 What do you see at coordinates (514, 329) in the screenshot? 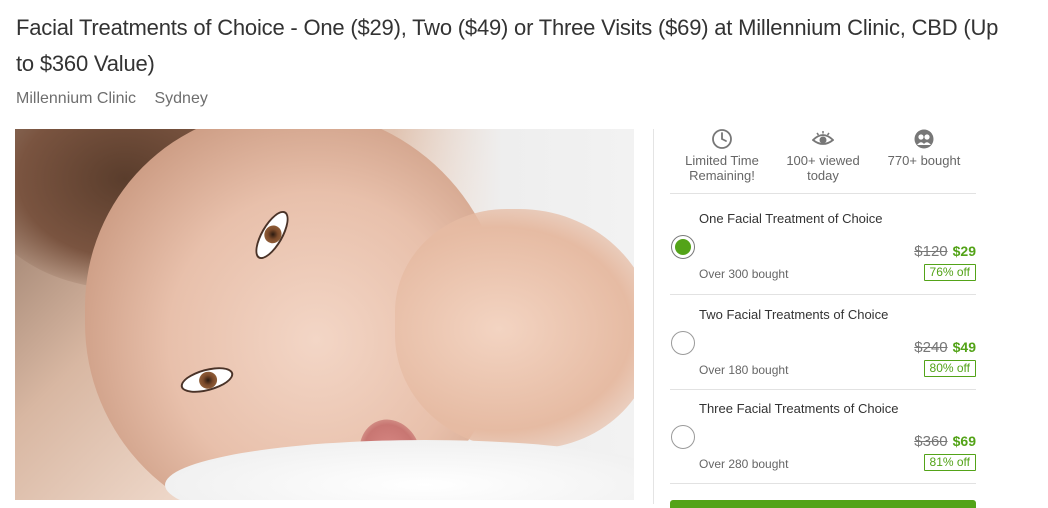
I see `image-hand` at bounding box center [514, 329].